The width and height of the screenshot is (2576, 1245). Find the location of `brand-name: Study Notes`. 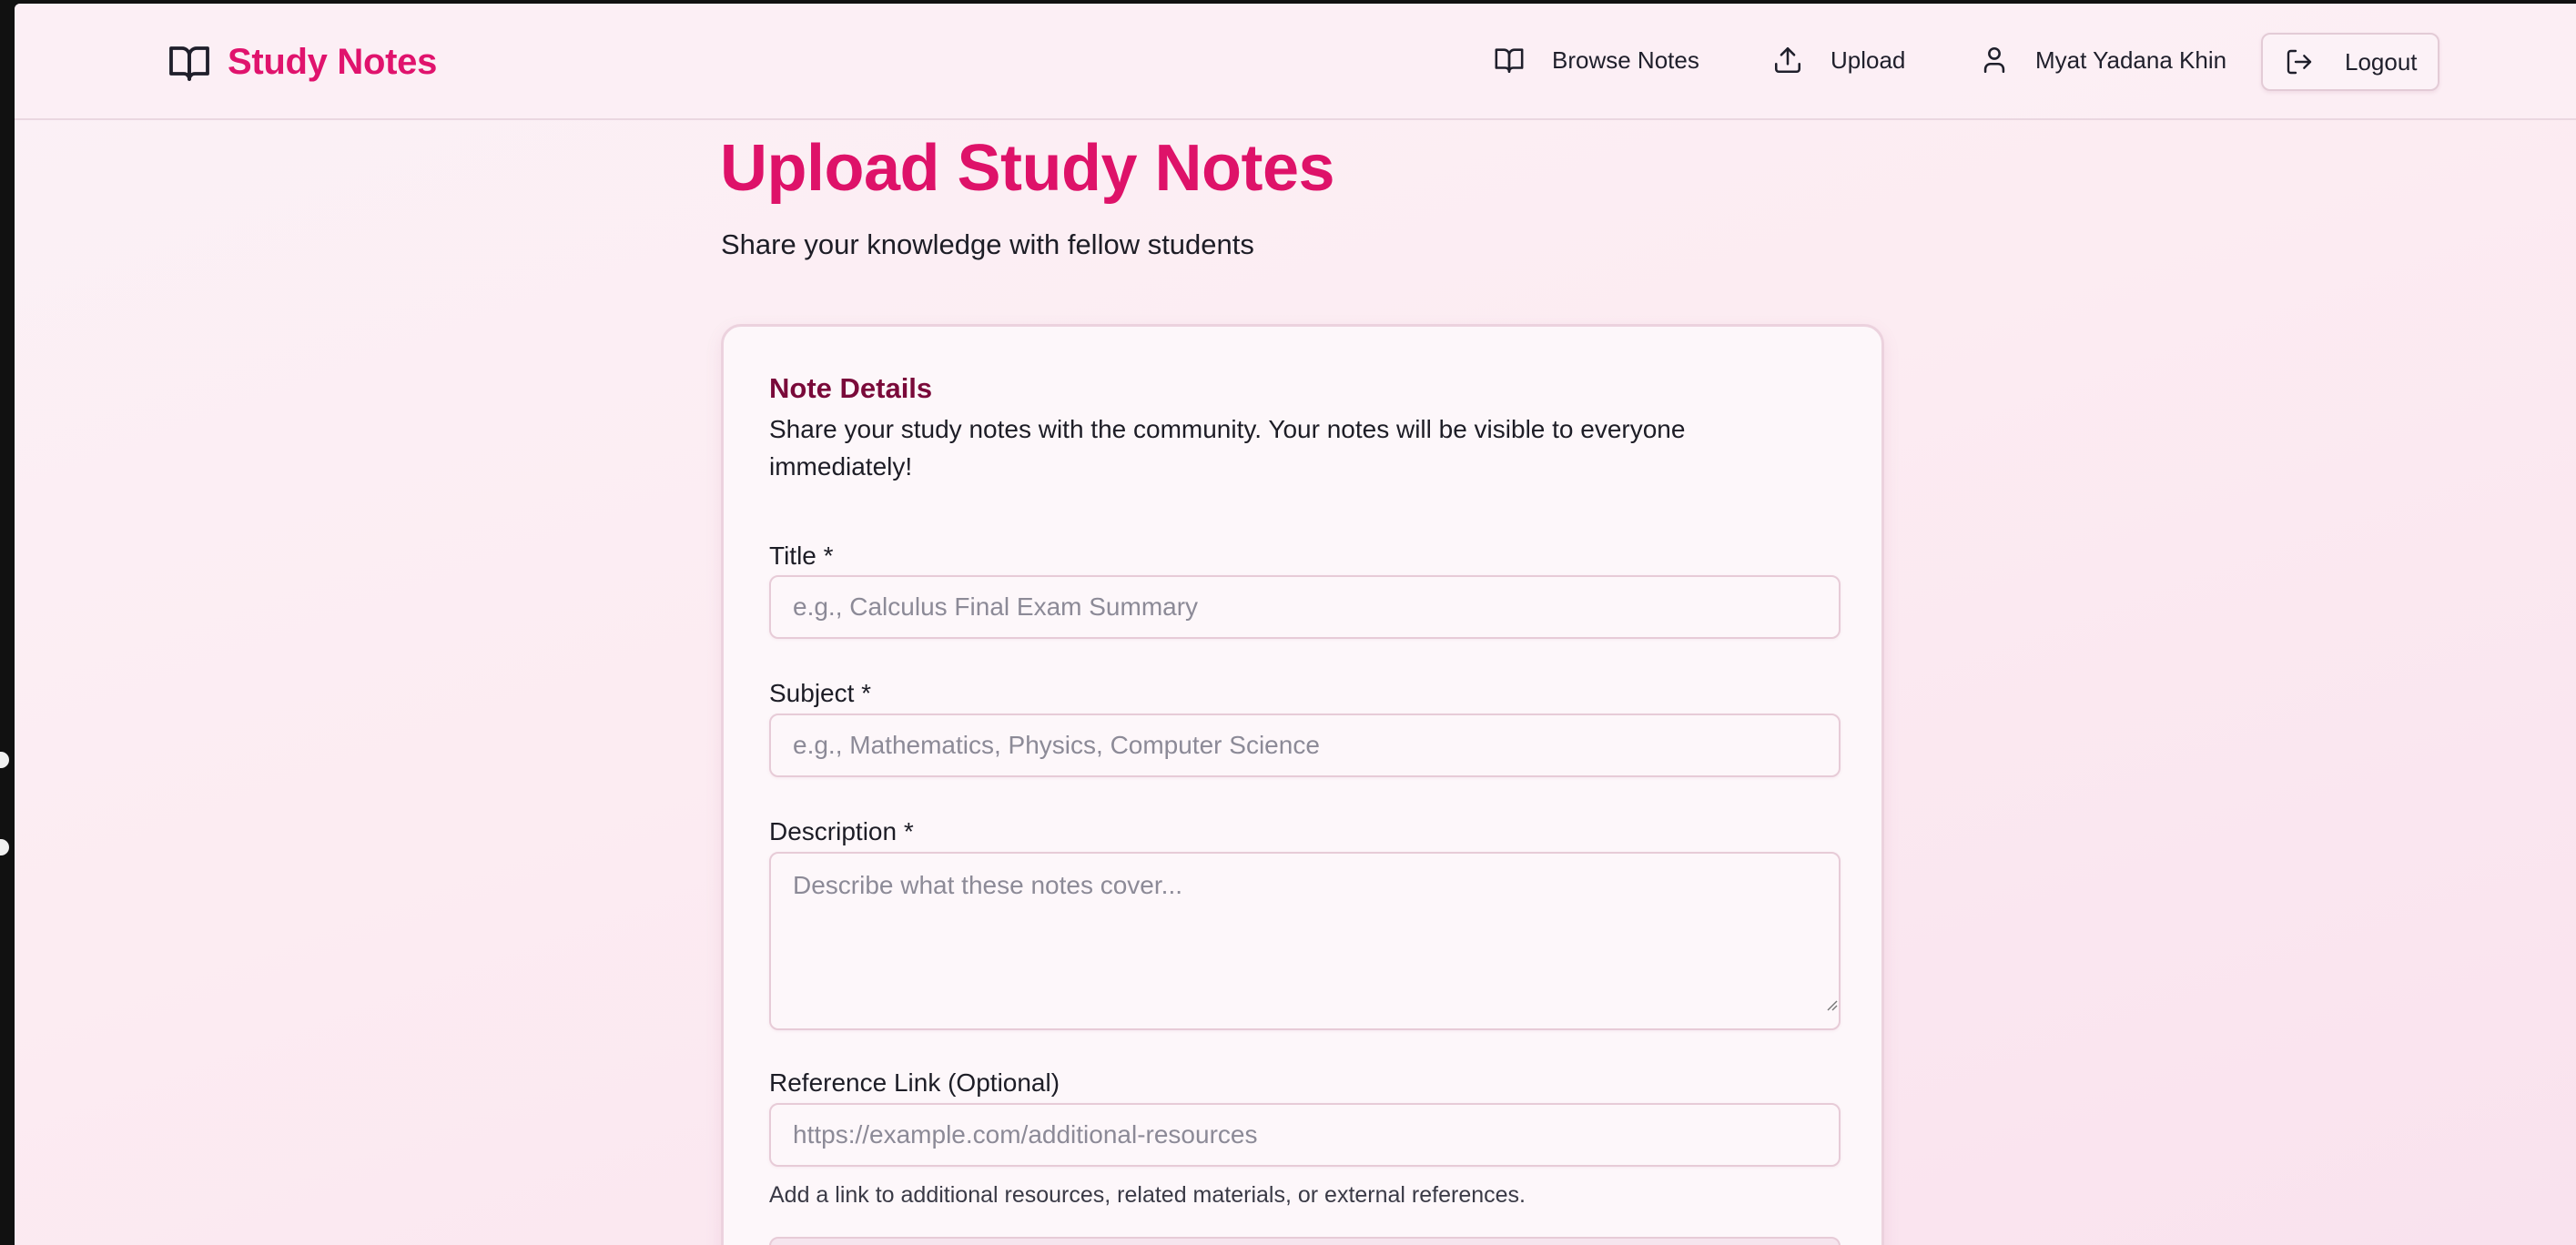

brand-name: Study Notes is located at coordinates (333, 62).